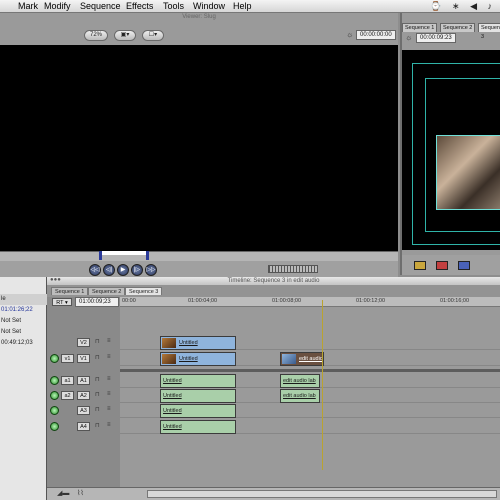  I want to click on track-name: A1, so click(83, 380).